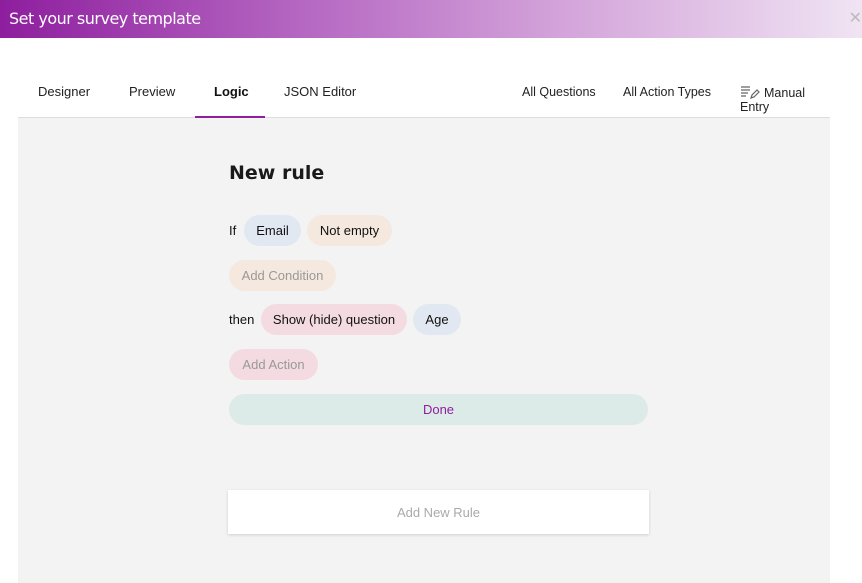 This screenshot has height=583, width=862. I want to click on action-target-select: Age, so click(437, 319).